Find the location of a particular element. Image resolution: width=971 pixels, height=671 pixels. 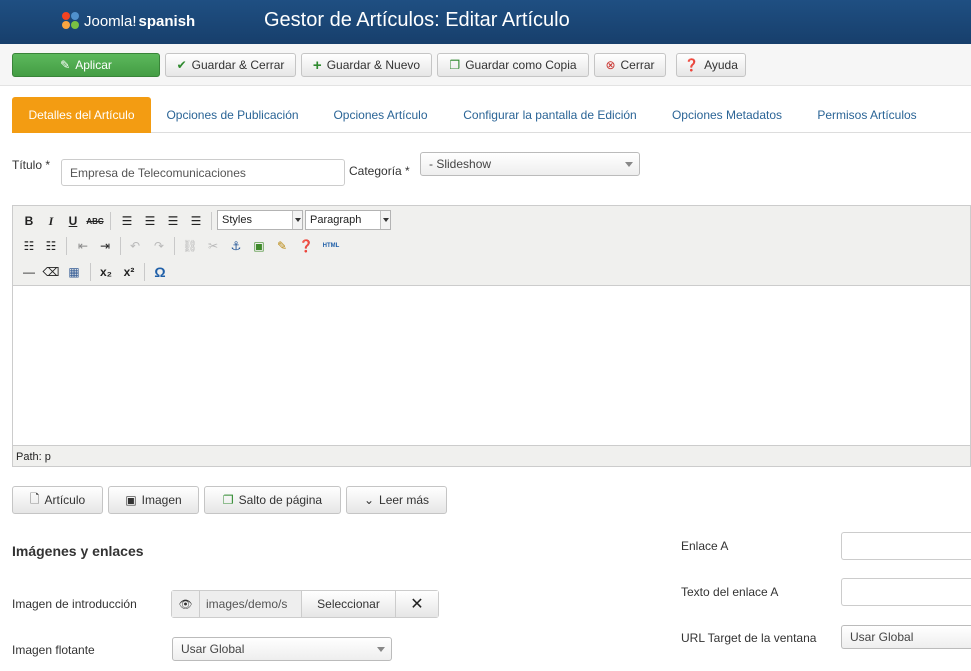

page-title: Gestor de Artículos: Editar Artículo is located at coordinates (417, 20).